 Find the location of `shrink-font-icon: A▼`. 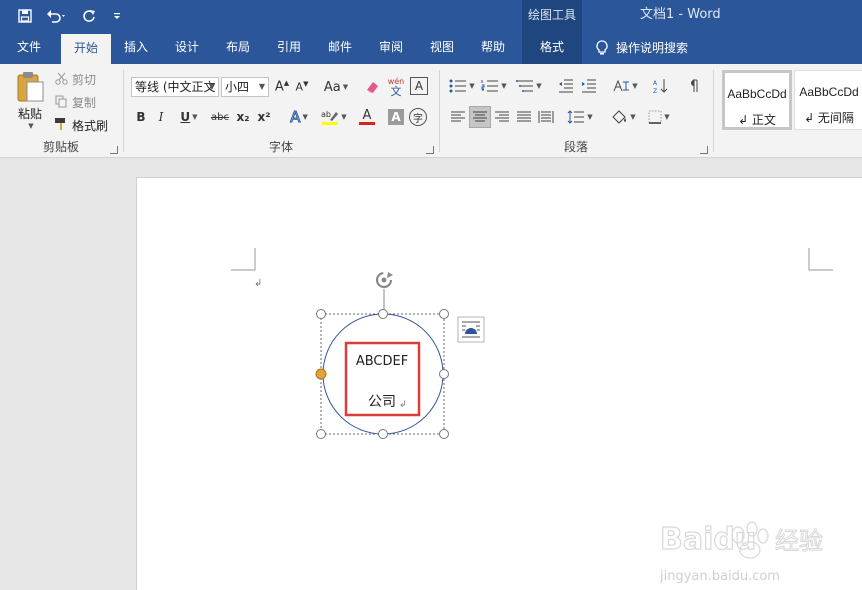

shrink-font-icon: A▼ is located at coordinates (302, 87).